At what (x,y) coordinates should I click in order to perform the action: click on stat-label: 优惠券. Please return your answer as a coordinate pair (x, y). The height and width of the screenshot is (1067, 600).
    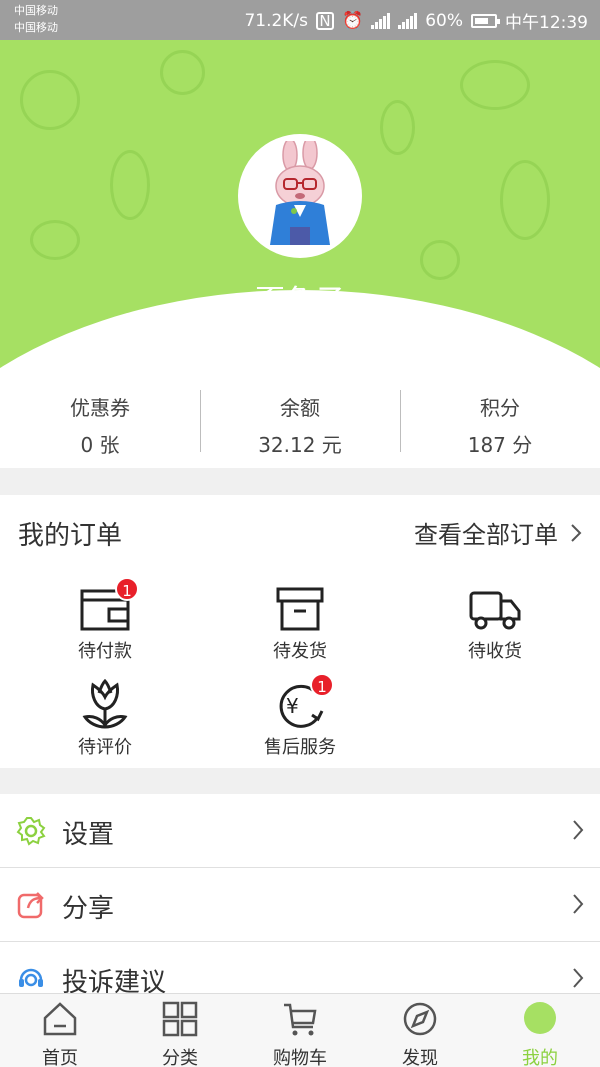
    Looking at the image, I should click on (100, 408).